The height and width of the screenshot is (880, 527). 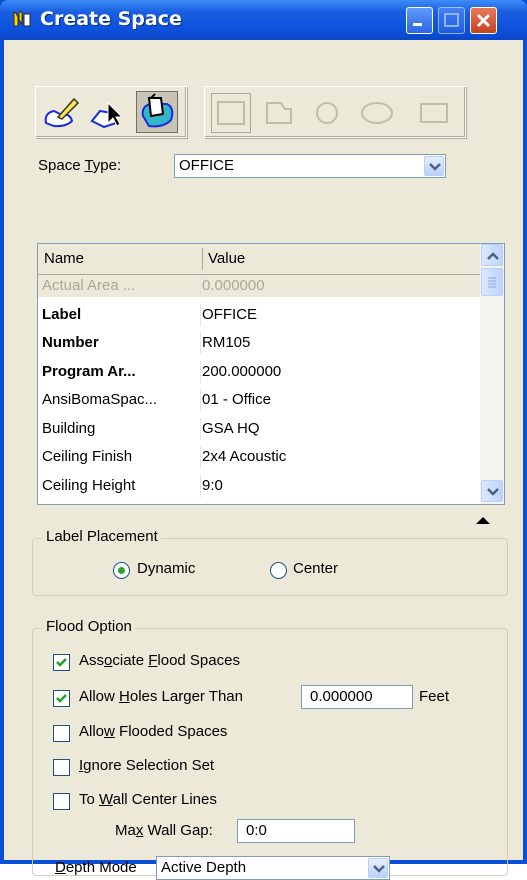 What do you see at coordinates (164, 830) in the screenshot?
I see `max-wall-gap-label: Max Wall Gap:` at bounding box center [164, 830].